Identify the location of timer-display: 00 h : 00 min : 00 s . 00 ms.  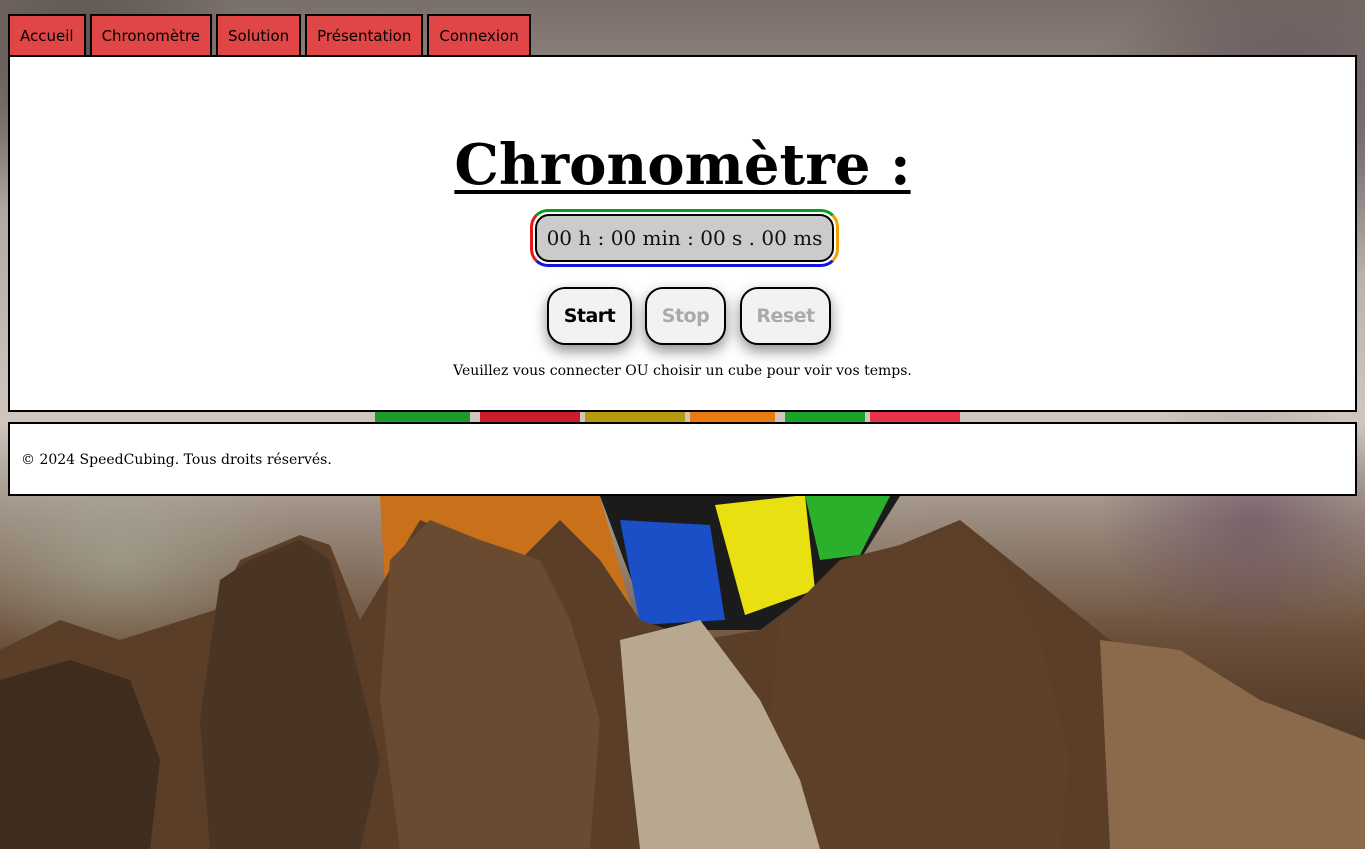
(684, 238).